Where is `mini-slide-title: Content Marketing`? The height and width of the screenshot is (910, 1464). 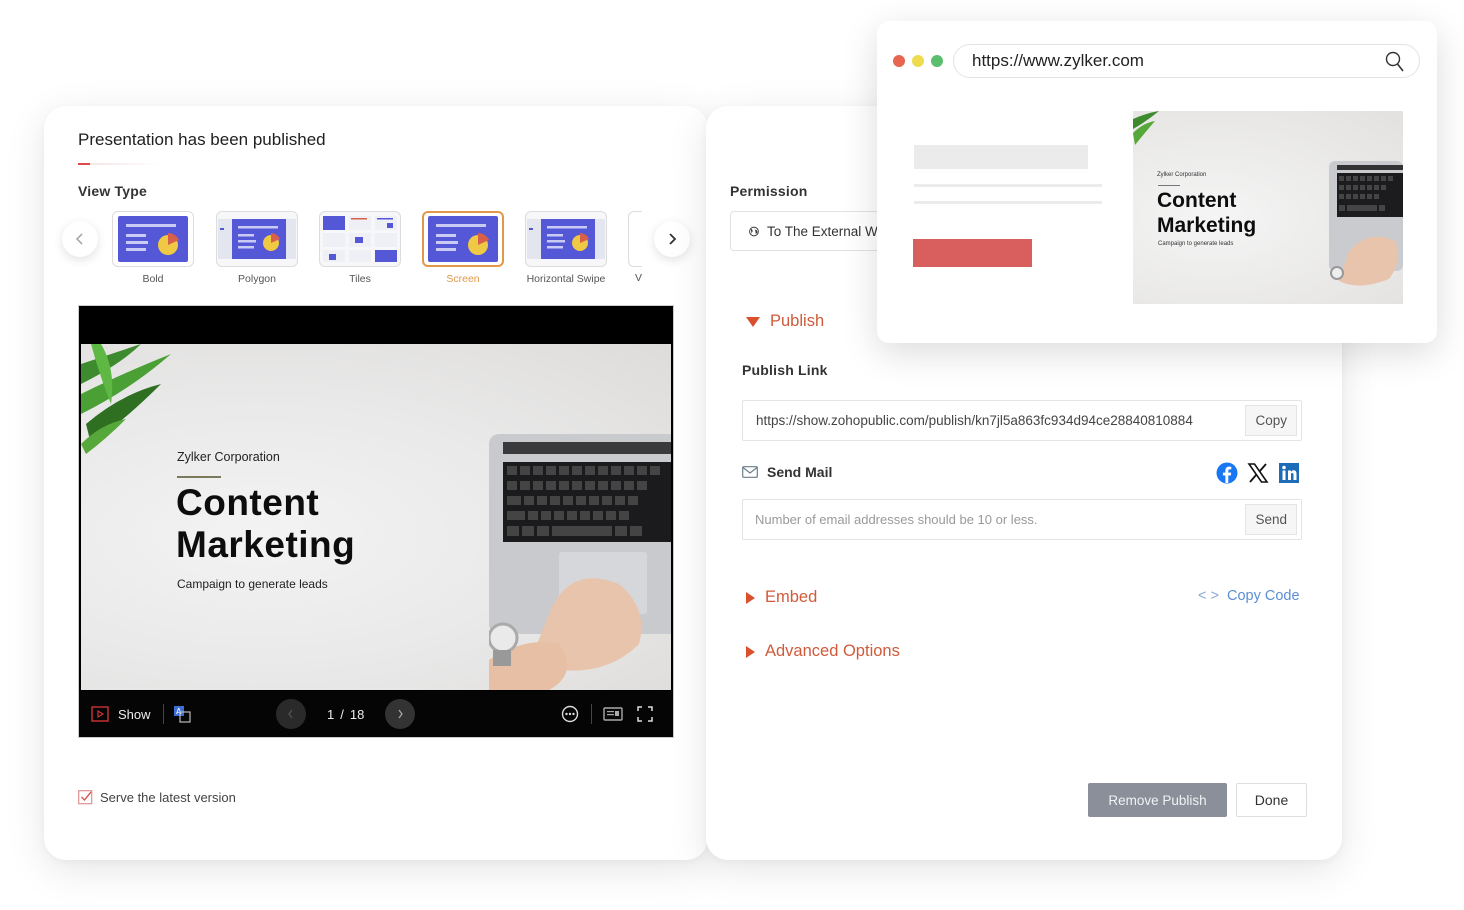
mini-slide-title: Content Marketing is located at coordinates (1206, 213).